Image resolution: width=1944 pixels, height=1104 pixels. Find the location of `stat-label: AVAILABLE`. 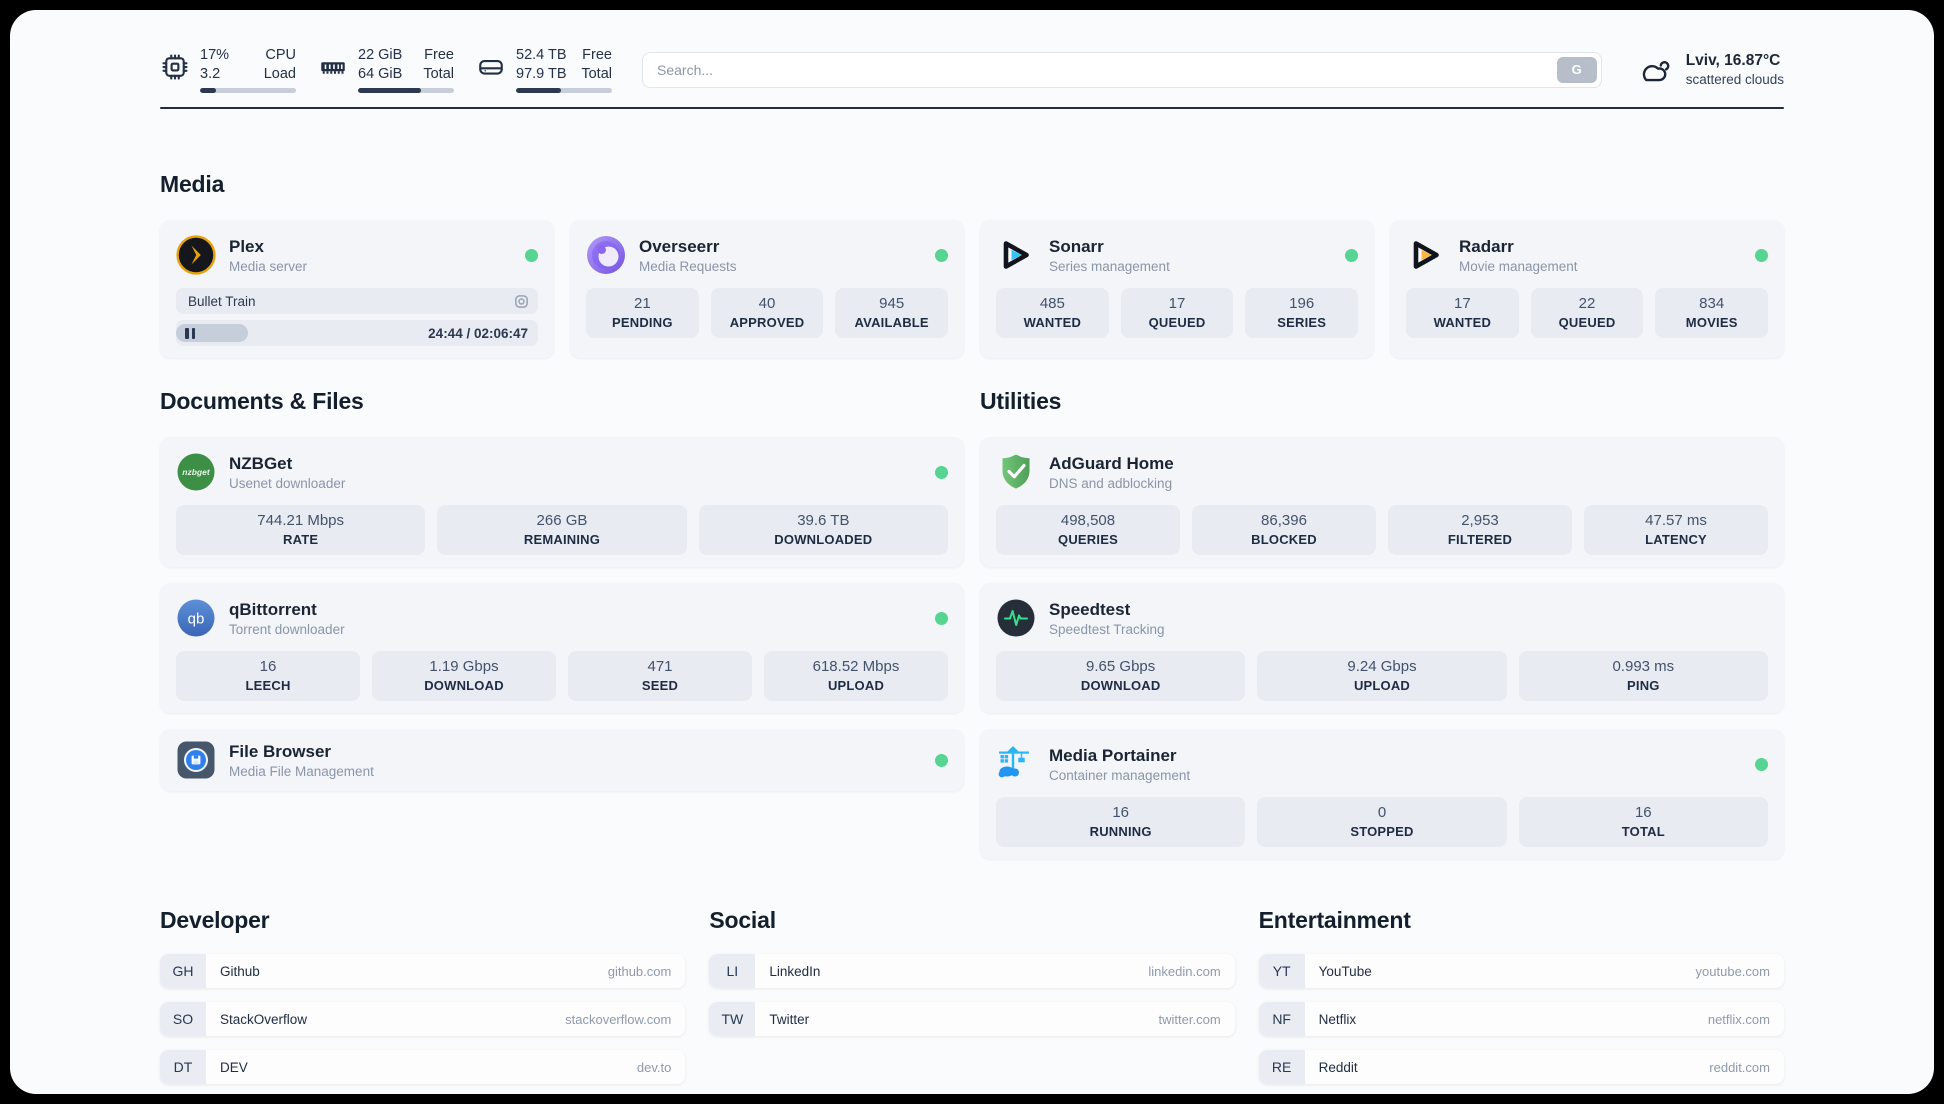

stat-label: AVAILABLE is located at coordinates (891, 322).